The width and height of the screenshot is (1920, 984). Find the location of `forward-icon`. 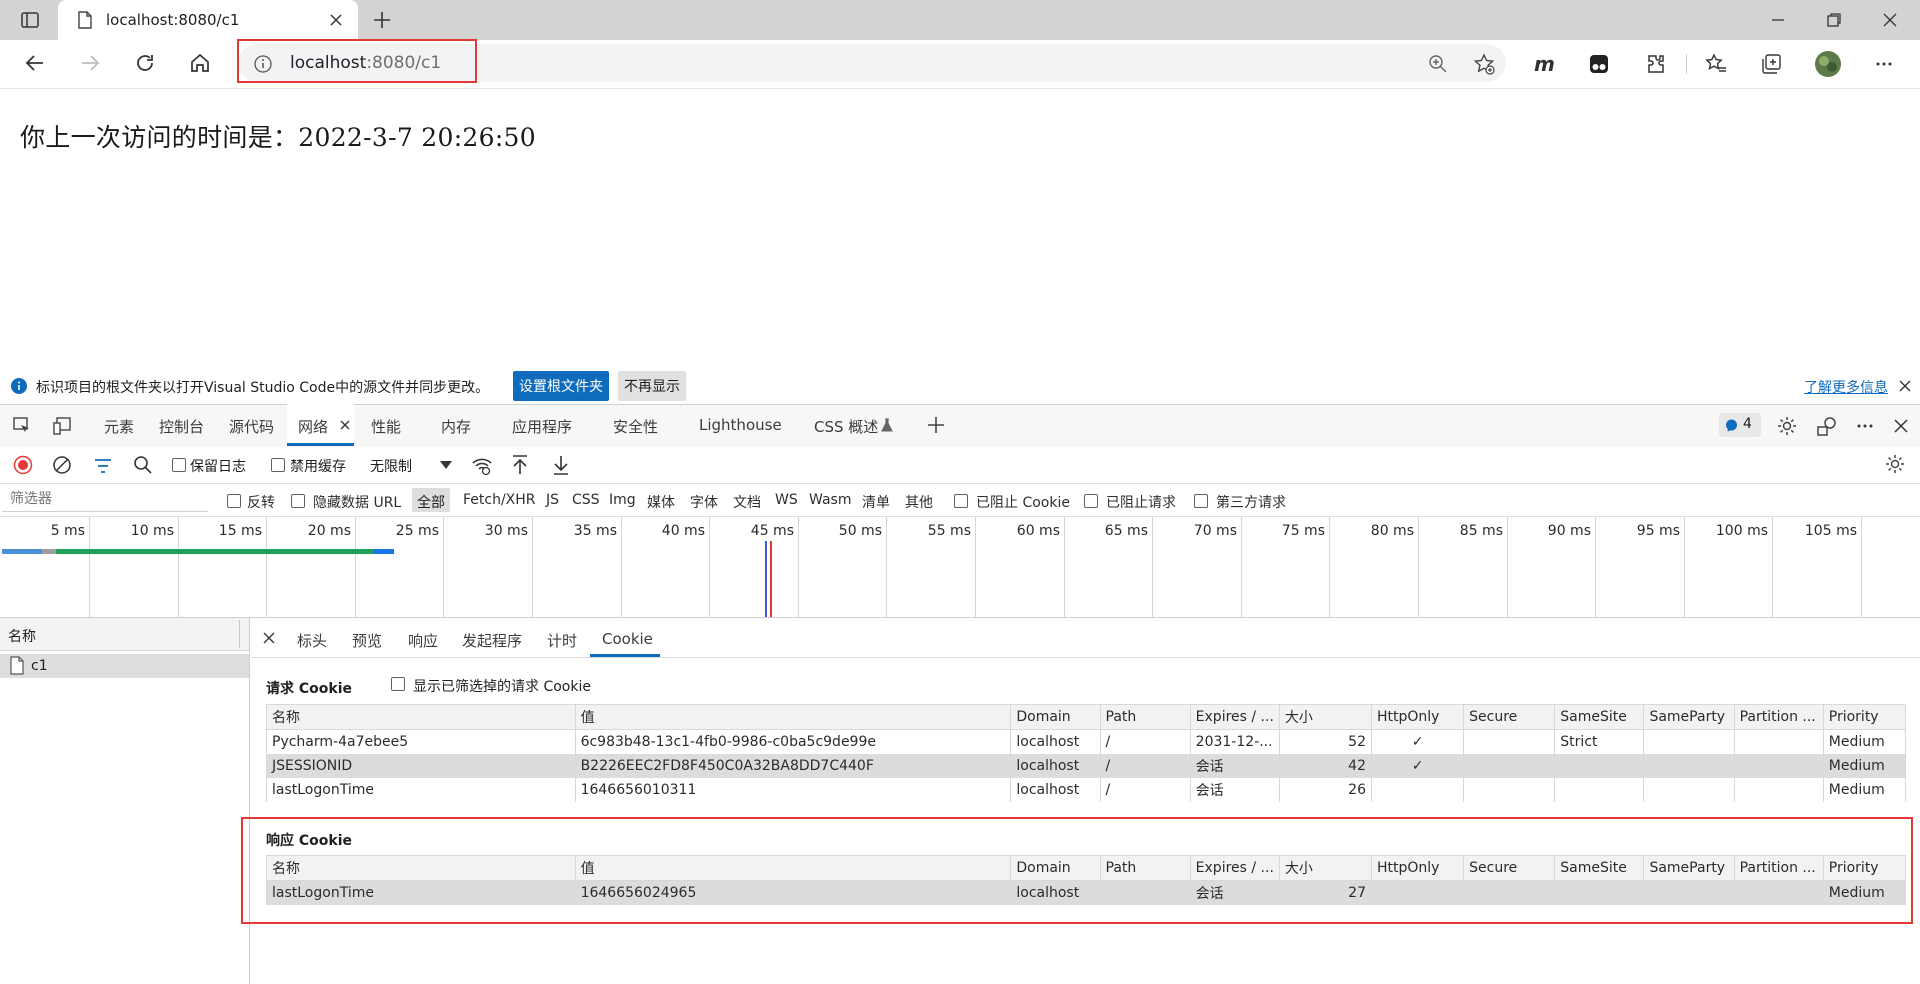

forward-icon is located at coordinates (90, 63).